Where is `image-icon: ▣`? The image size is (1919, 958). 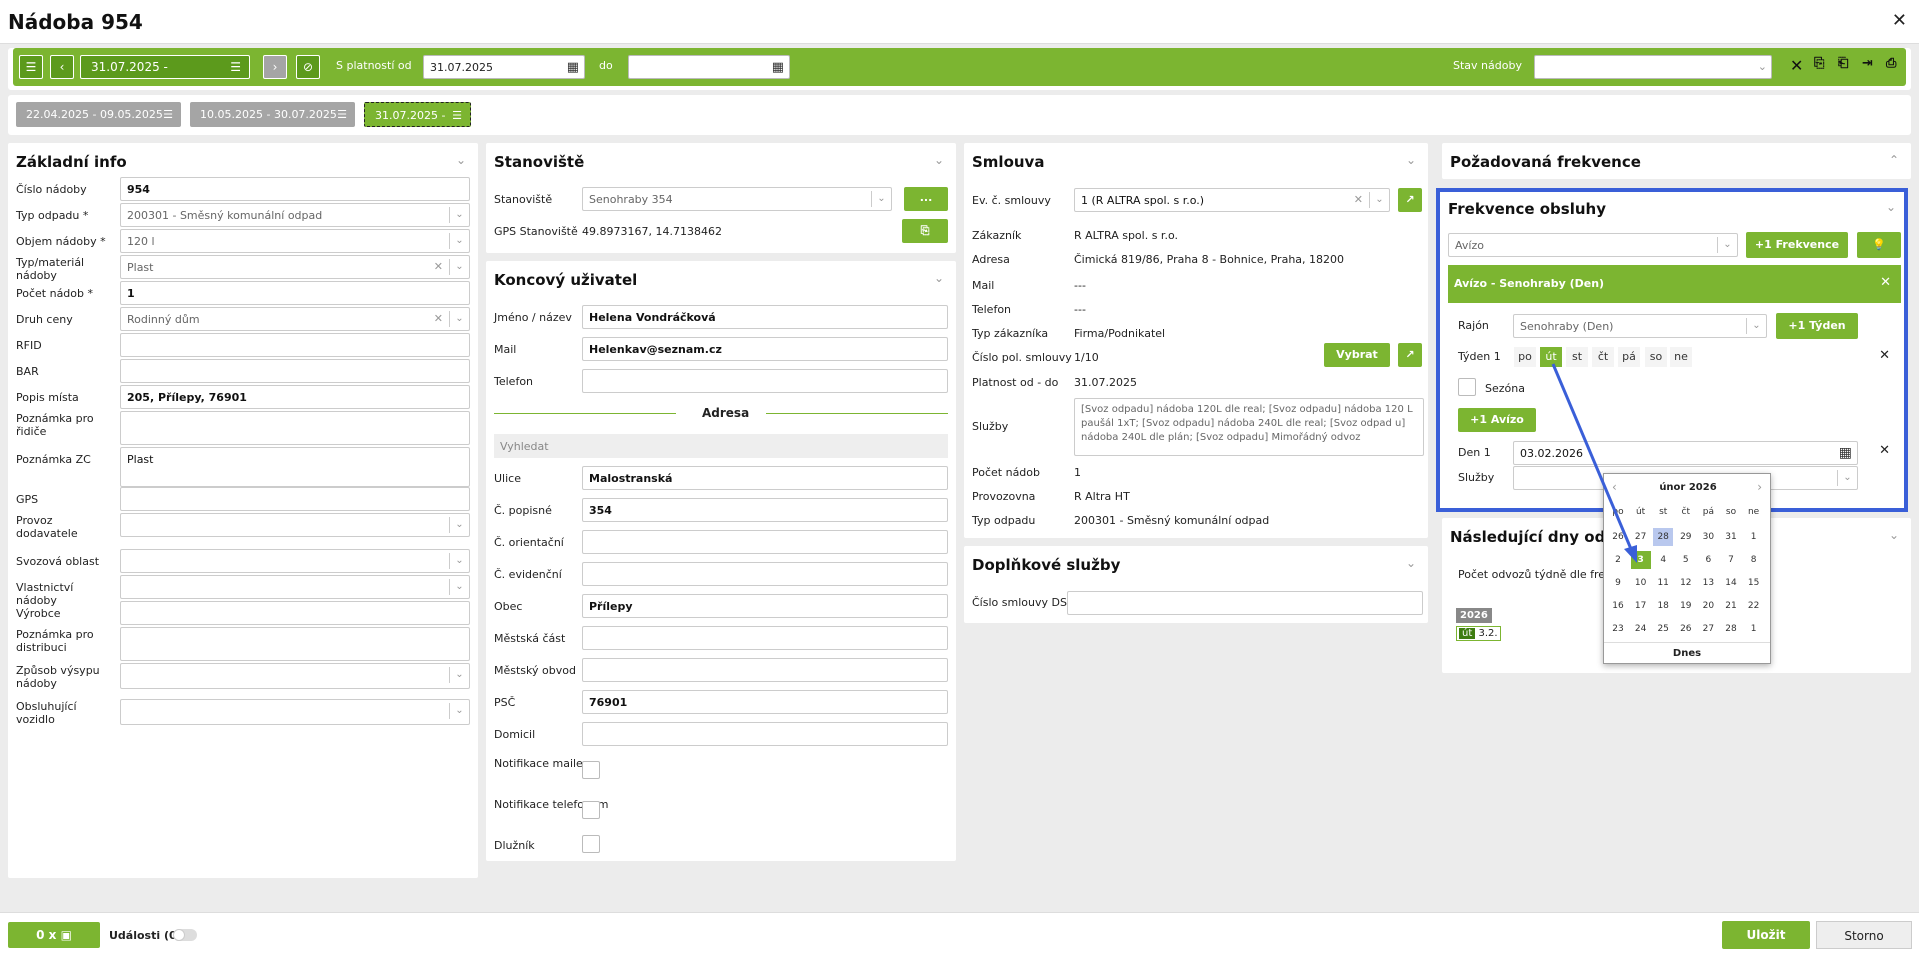
image-icon: ▣ is located at coordinates (66, 935).